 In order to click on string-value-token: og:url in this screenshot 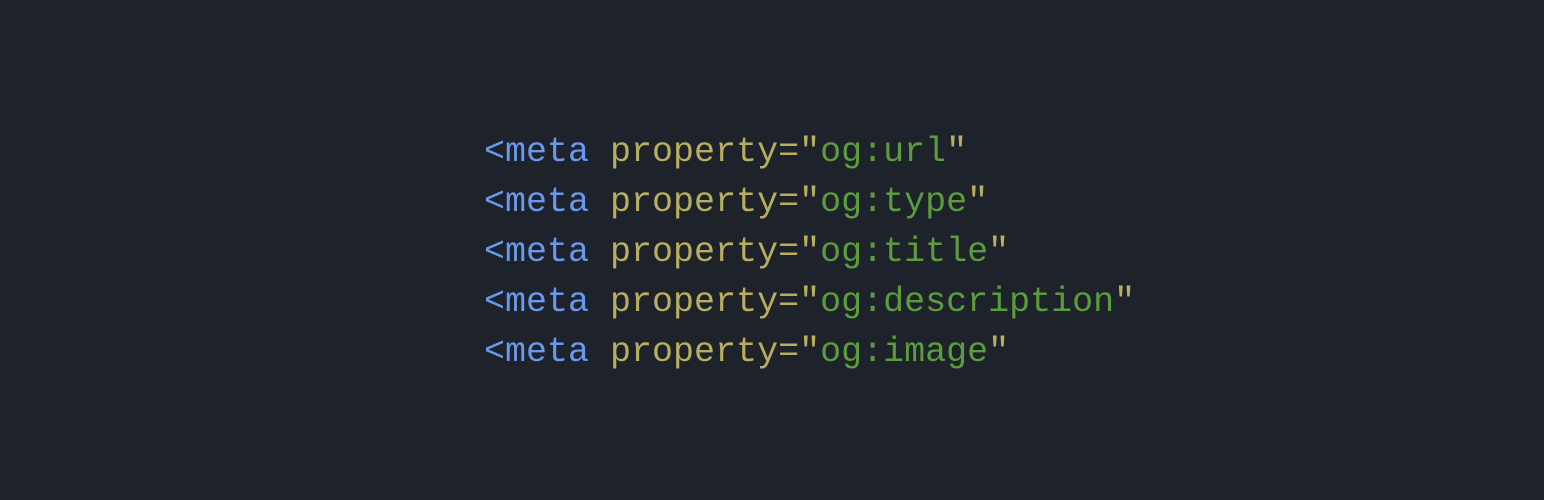, I will do `click(883, 152)`.